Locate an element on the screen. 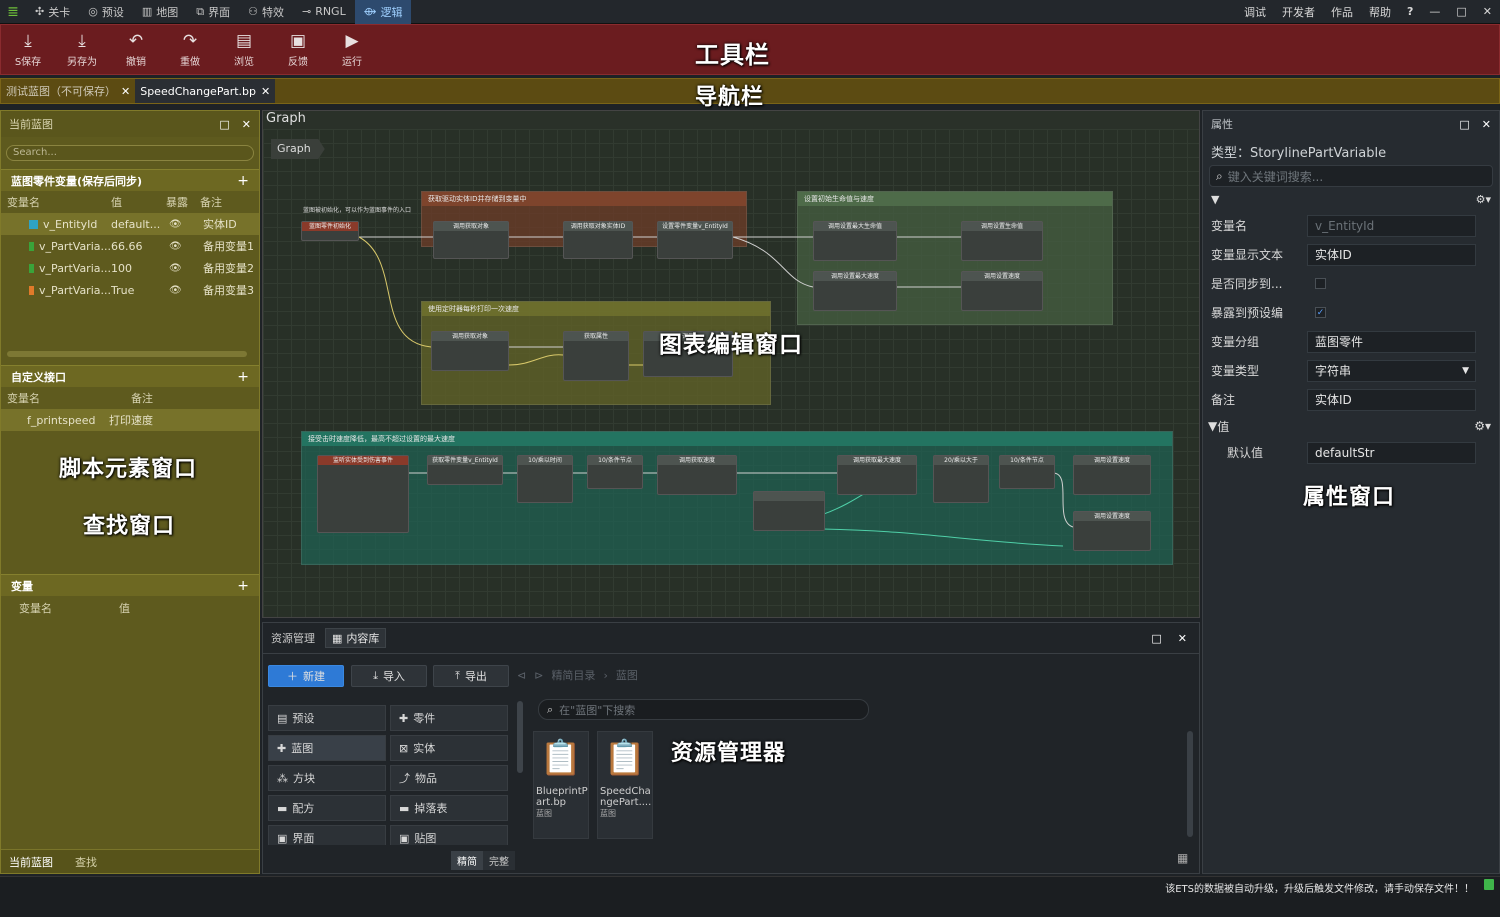 The width and height of the screenshot is (1500, 917). menu-help: 帮助 is located at coordinates (1380, 12).